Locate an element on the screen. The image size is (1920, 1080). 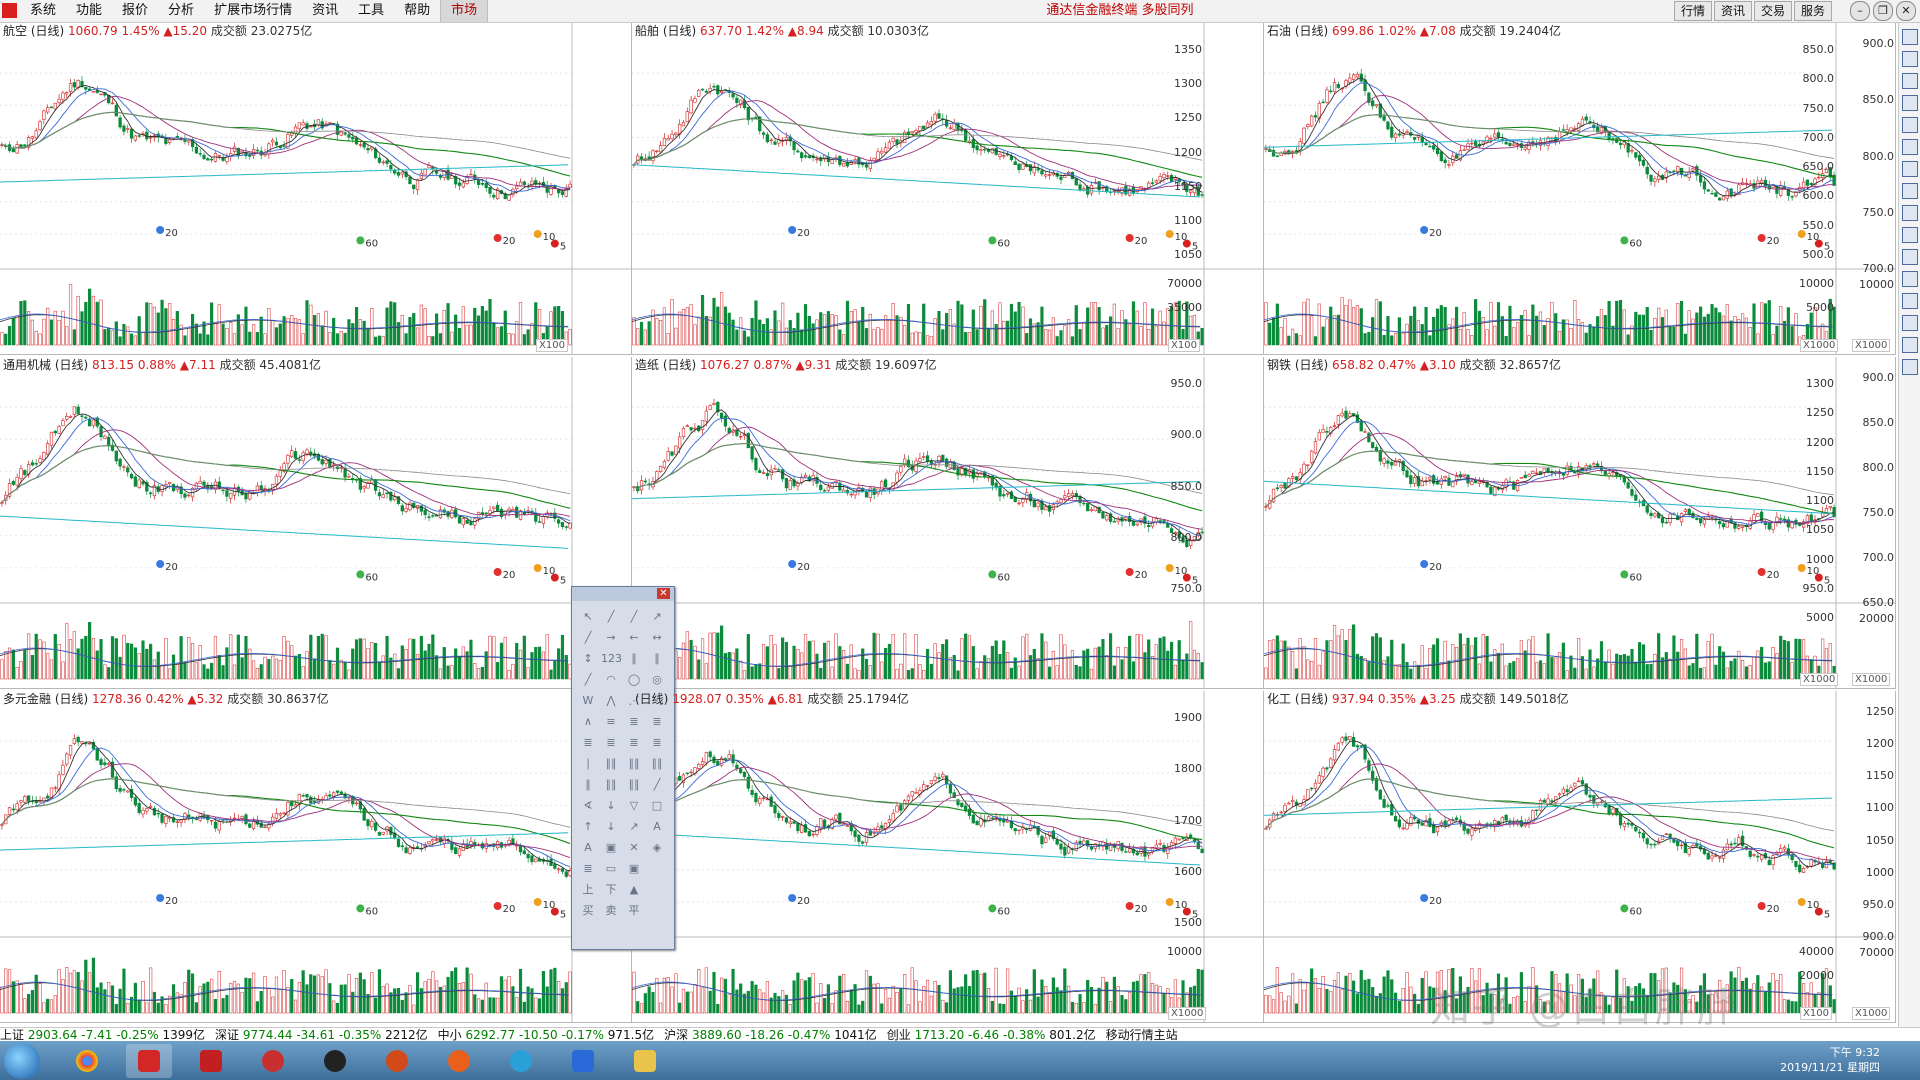
fiz-icon is located at coordinates (1910, 279).